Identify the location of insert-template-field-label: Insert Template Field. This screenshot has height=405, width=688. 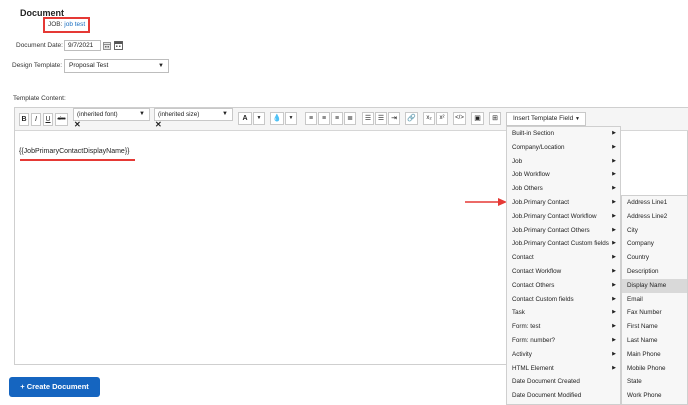
(543, 118).